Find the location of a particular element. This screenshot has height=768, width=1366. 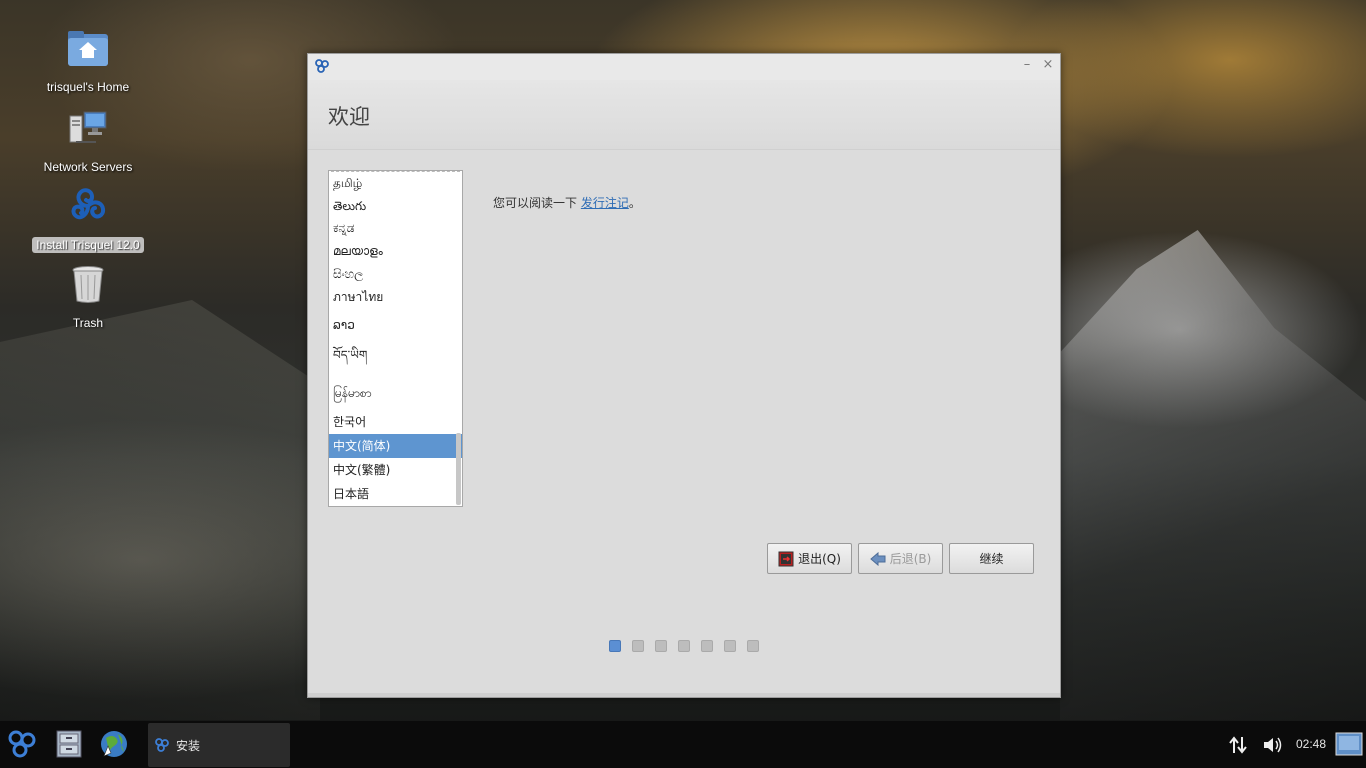

task-label: 安装 is located at coordinates (188, 745).